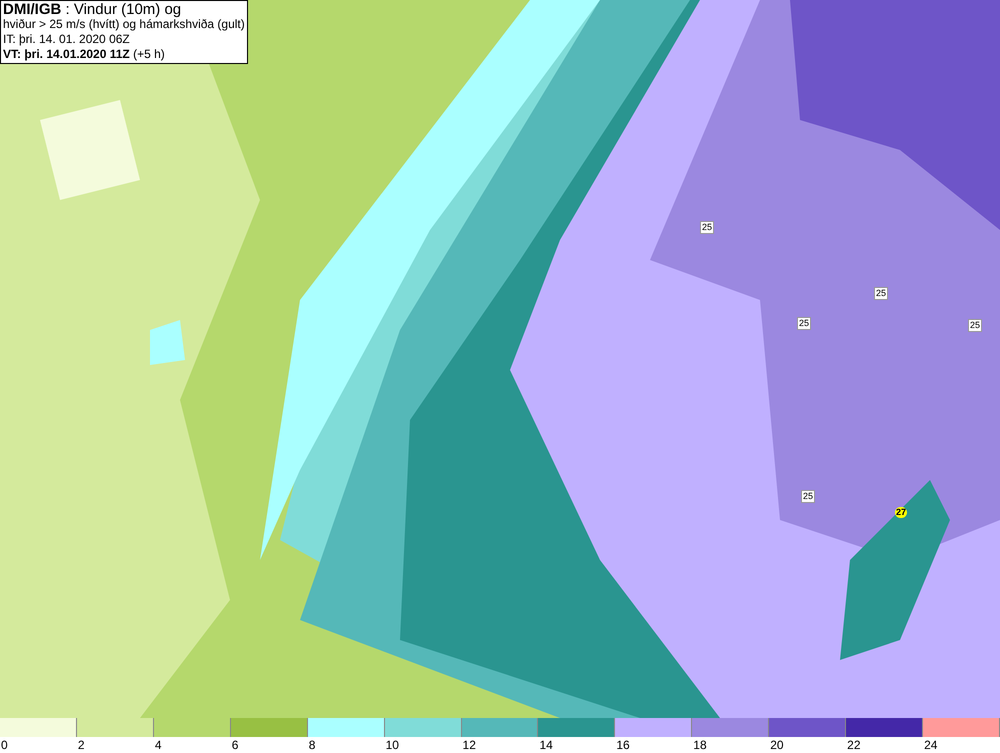 Image resolution: width=1000 pixels, height=753 pixels. What do you see at coordinates (81, 745) in the screenshot?
I see `legend-tick-label: 2` at bounding box center [81, 745].